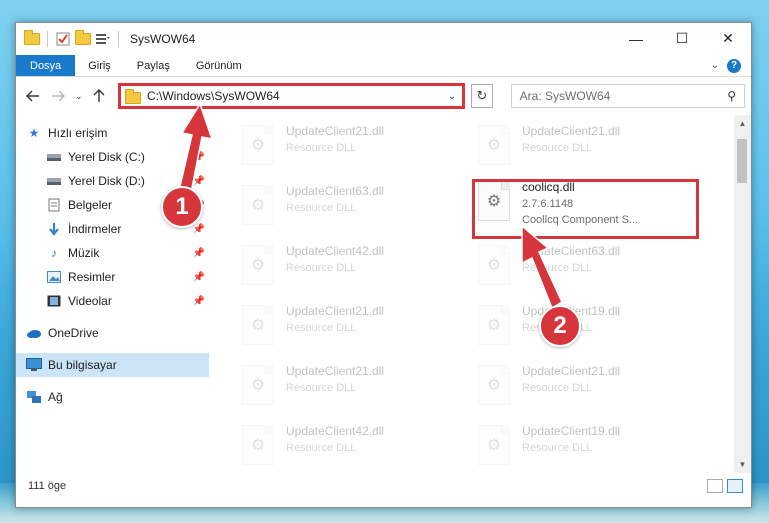 The height and width of the screenshot is (523, 769). What do you see at coordinates (219, 65) in the screenshot?
I see `tab-view: Görünüm` at bounding box center [219, 65].